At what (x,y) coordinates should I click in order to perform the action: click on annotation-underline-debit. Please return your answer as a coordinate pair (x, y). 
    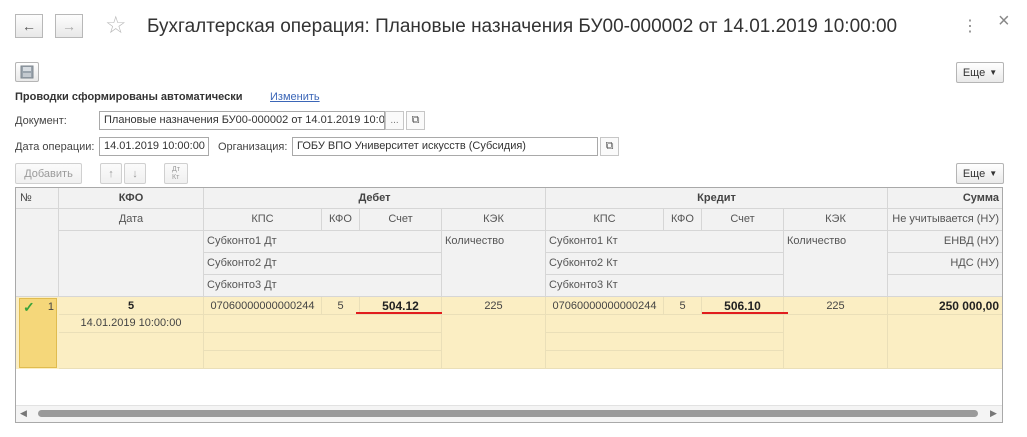
    Looking at the image, I should click on (399, 313).